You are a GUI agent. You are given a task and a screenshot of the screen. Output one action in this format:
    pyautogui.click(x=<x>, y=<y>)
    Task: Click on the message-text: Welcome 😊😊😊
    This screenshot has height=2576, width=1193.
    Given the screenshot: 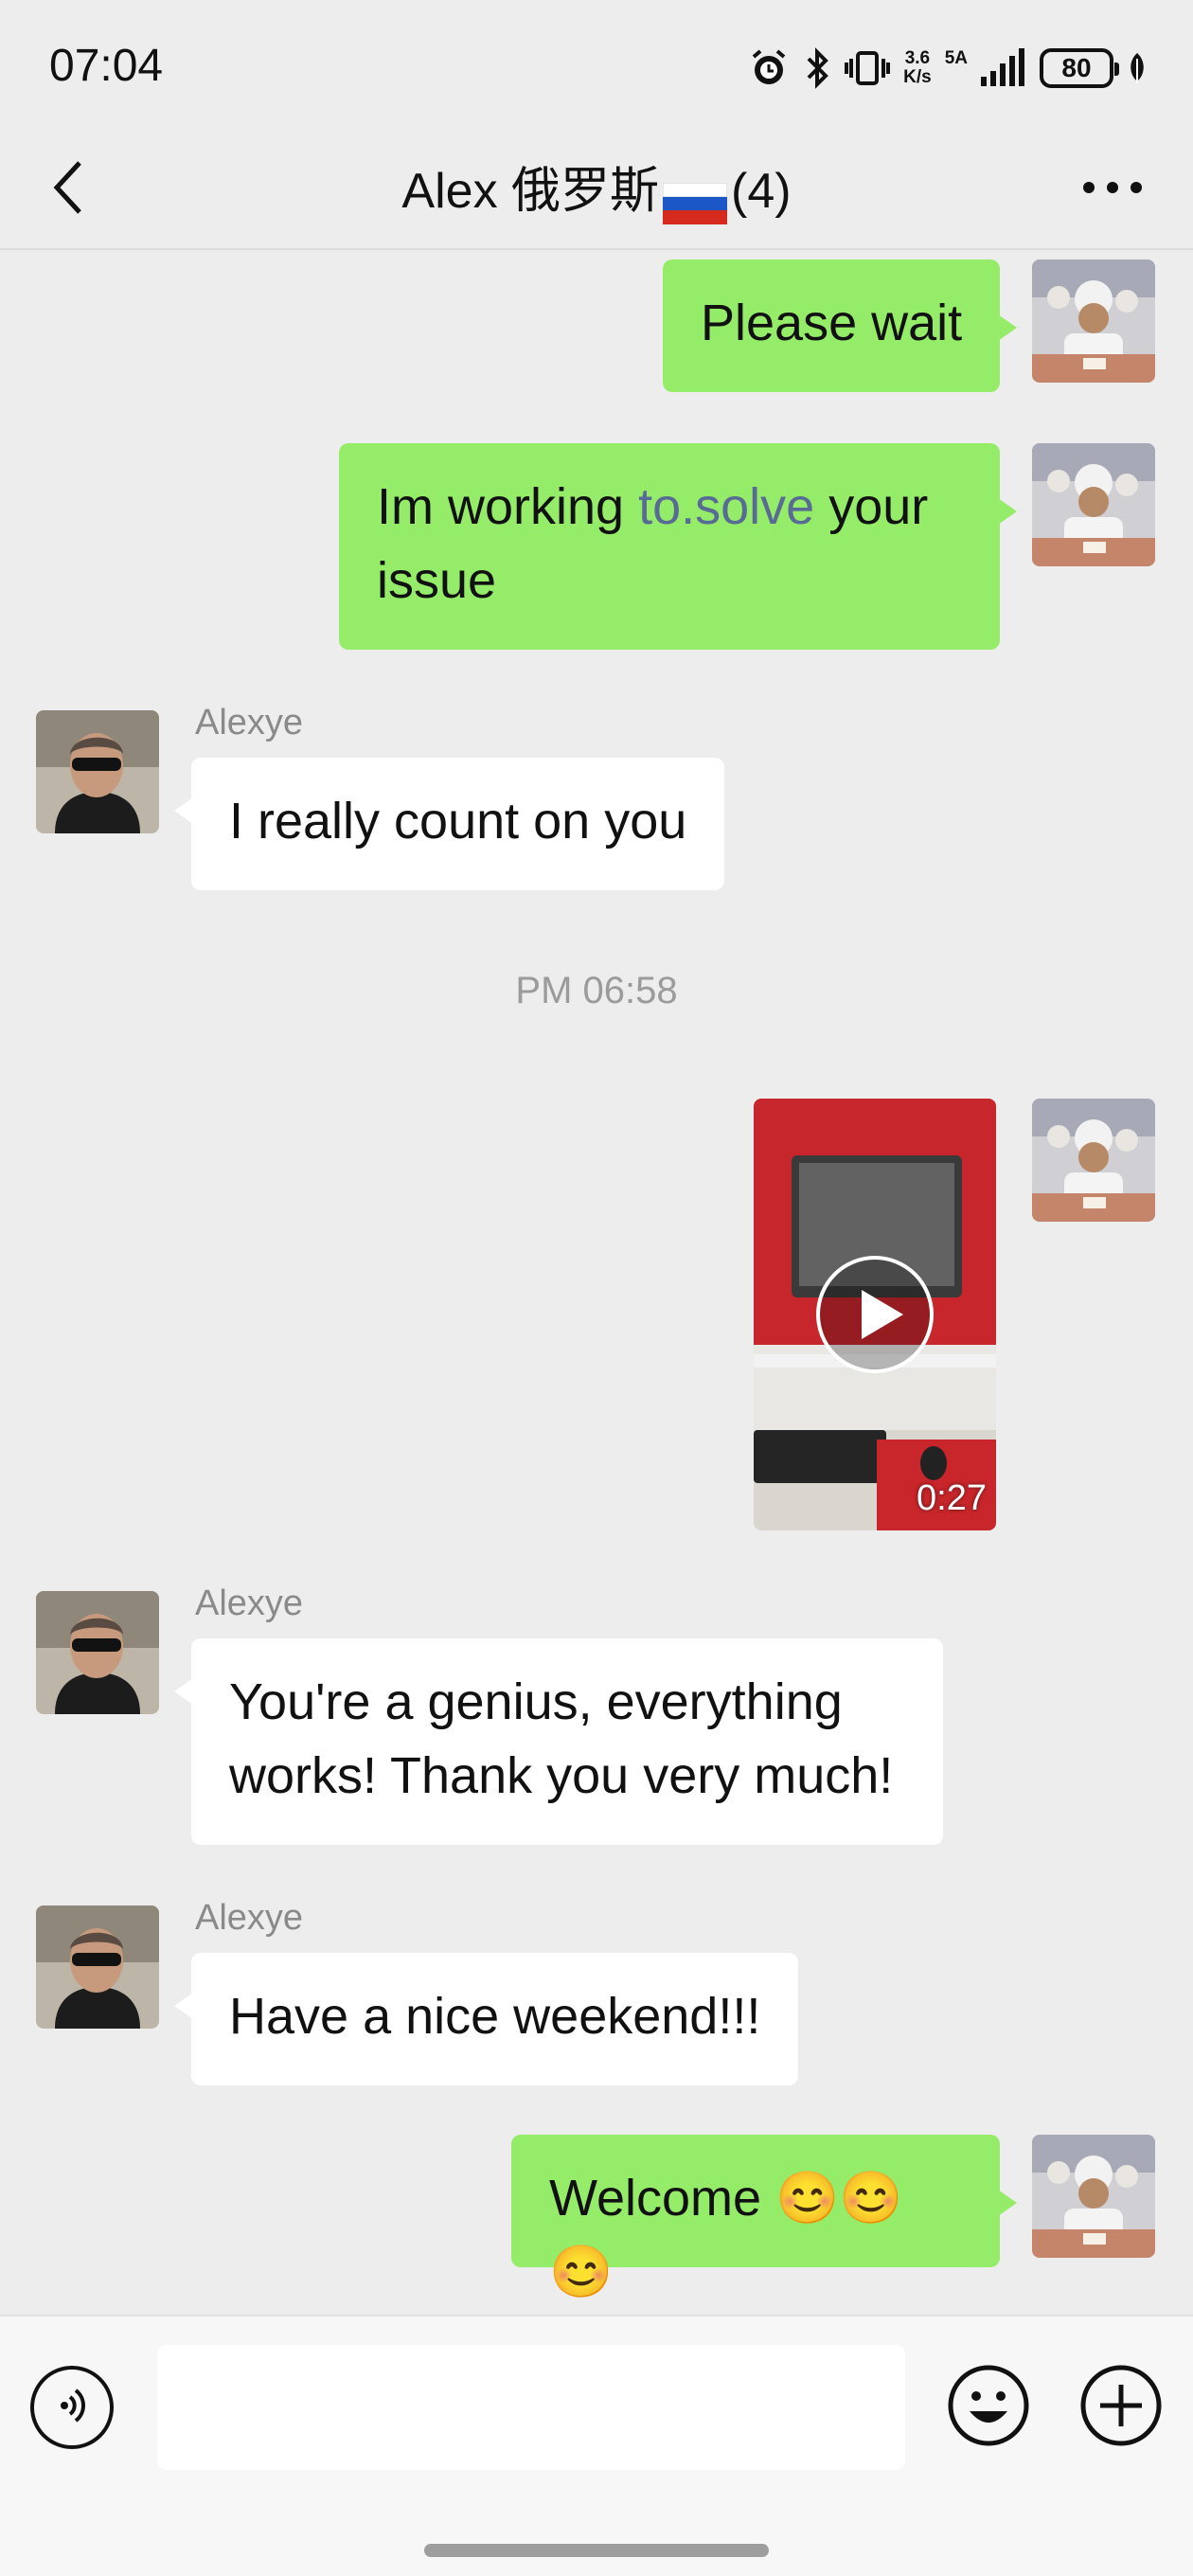 What is the action you would take?
    pyautogui.click(x=726, y=2235)
    